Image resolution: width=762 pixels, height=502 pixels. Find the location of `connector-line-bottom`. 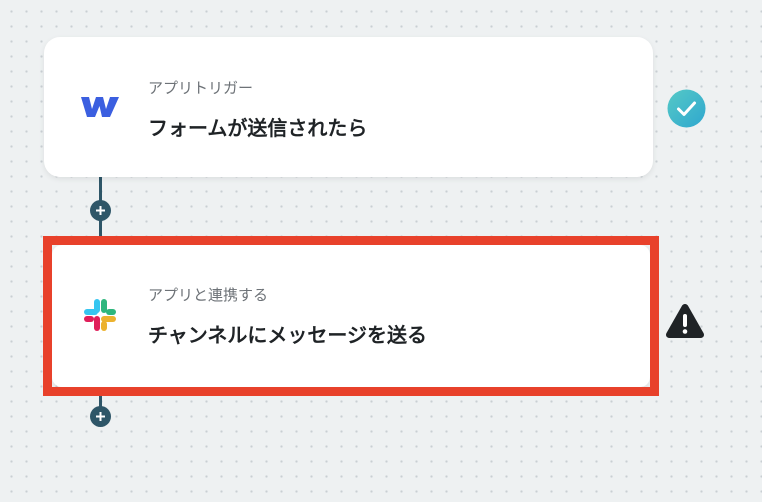

connector-line-bottom is located at coordinates (100, 396).